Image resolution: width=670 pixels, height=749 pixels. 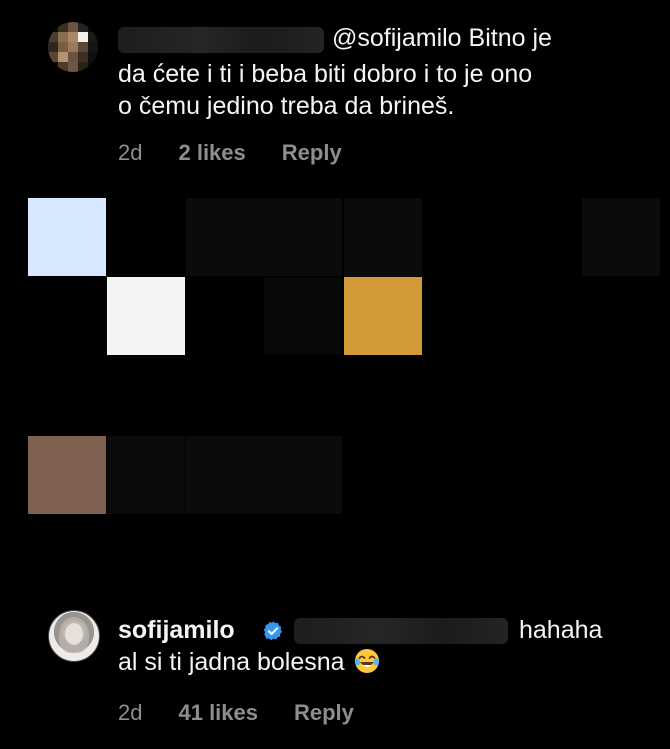 I want to click on comment-text-part: hahaha, so click(x=561, y=630).